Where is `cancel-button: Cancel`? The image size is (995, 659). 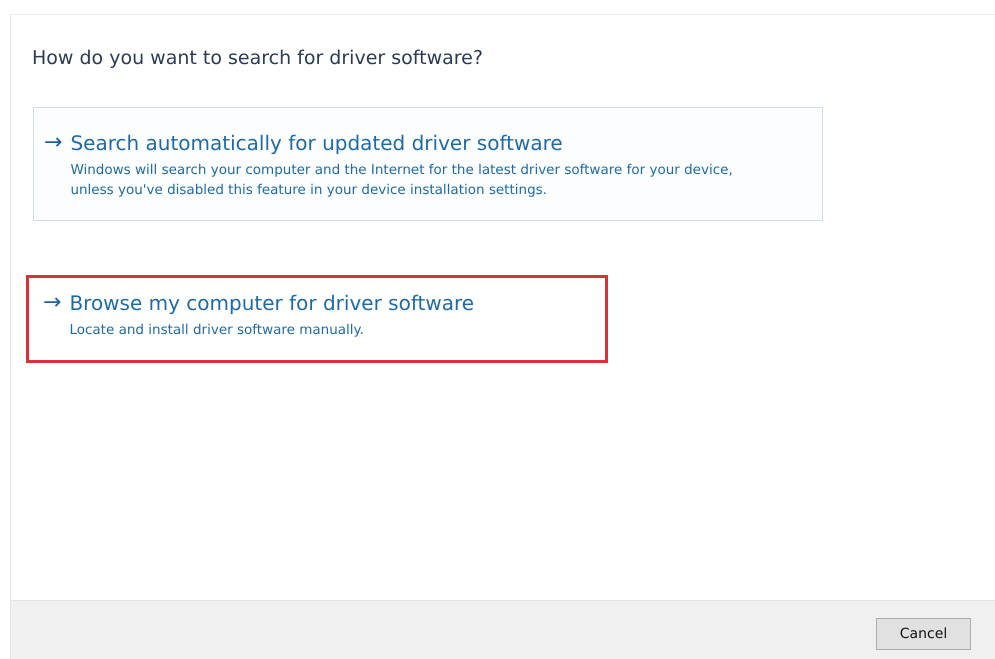 cancel-button: Cancel is located at coordinates (923, 634).